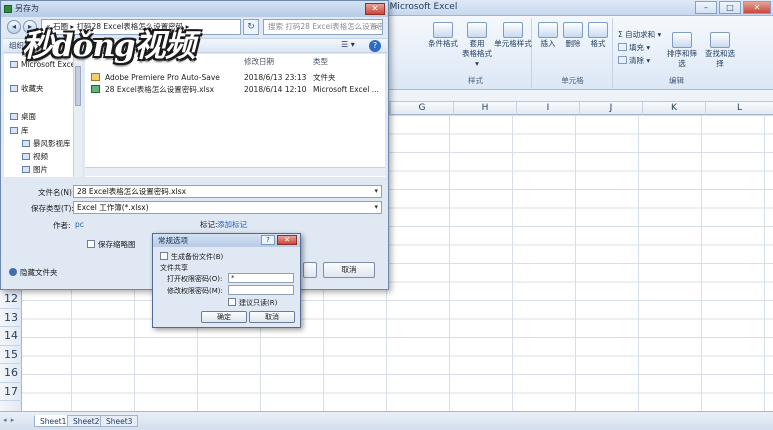  Describe the element at coordinates (109, 46) in the screenshot. I see `watermark-logo: 秒dǒng视频` at that location.